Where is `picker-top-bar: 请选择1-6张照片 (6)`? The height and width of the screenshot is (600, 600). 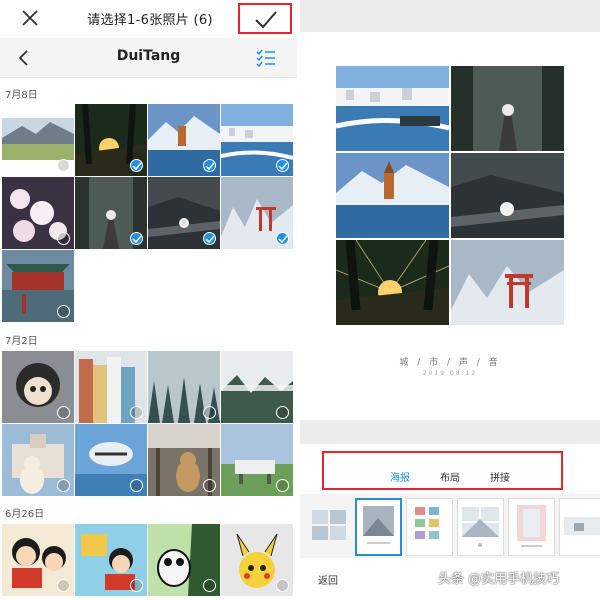 picker-top-bar: 请选择1-6张照片 (6) is located at coordinates (148, 18).